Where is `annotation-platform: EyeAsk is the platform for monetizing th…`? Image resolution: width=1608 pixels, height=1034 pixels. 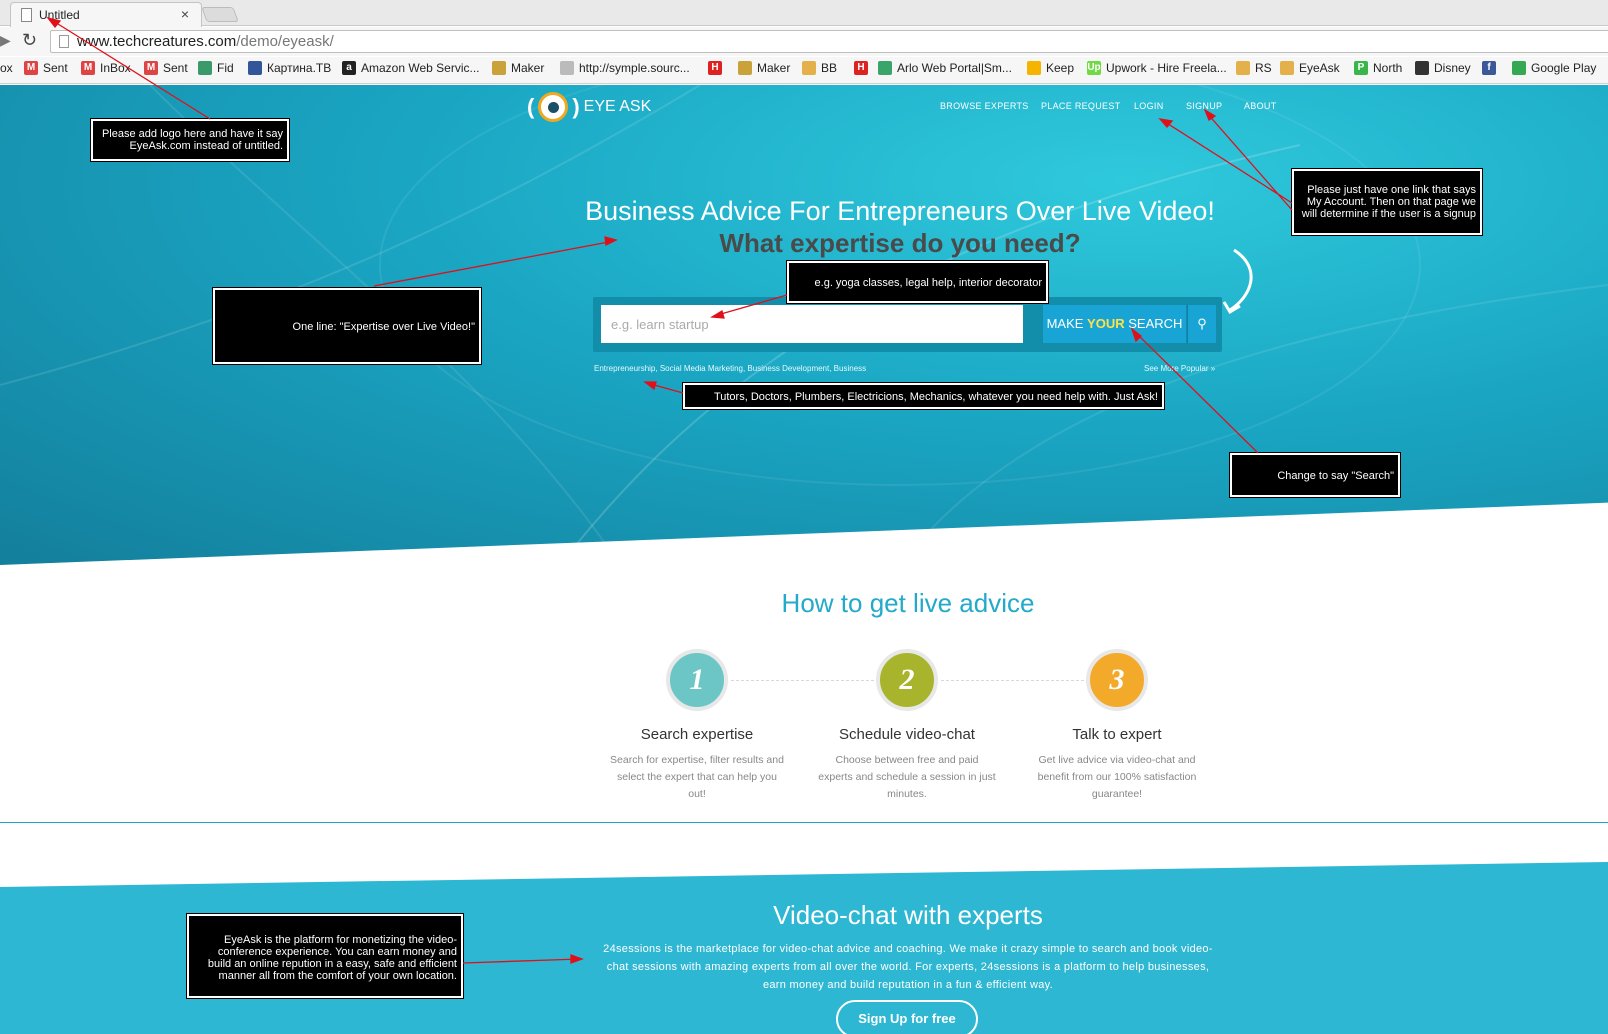 annotation-platform: EyeAsk is the platform for monetizing th… is located at coordinates (325, 956).